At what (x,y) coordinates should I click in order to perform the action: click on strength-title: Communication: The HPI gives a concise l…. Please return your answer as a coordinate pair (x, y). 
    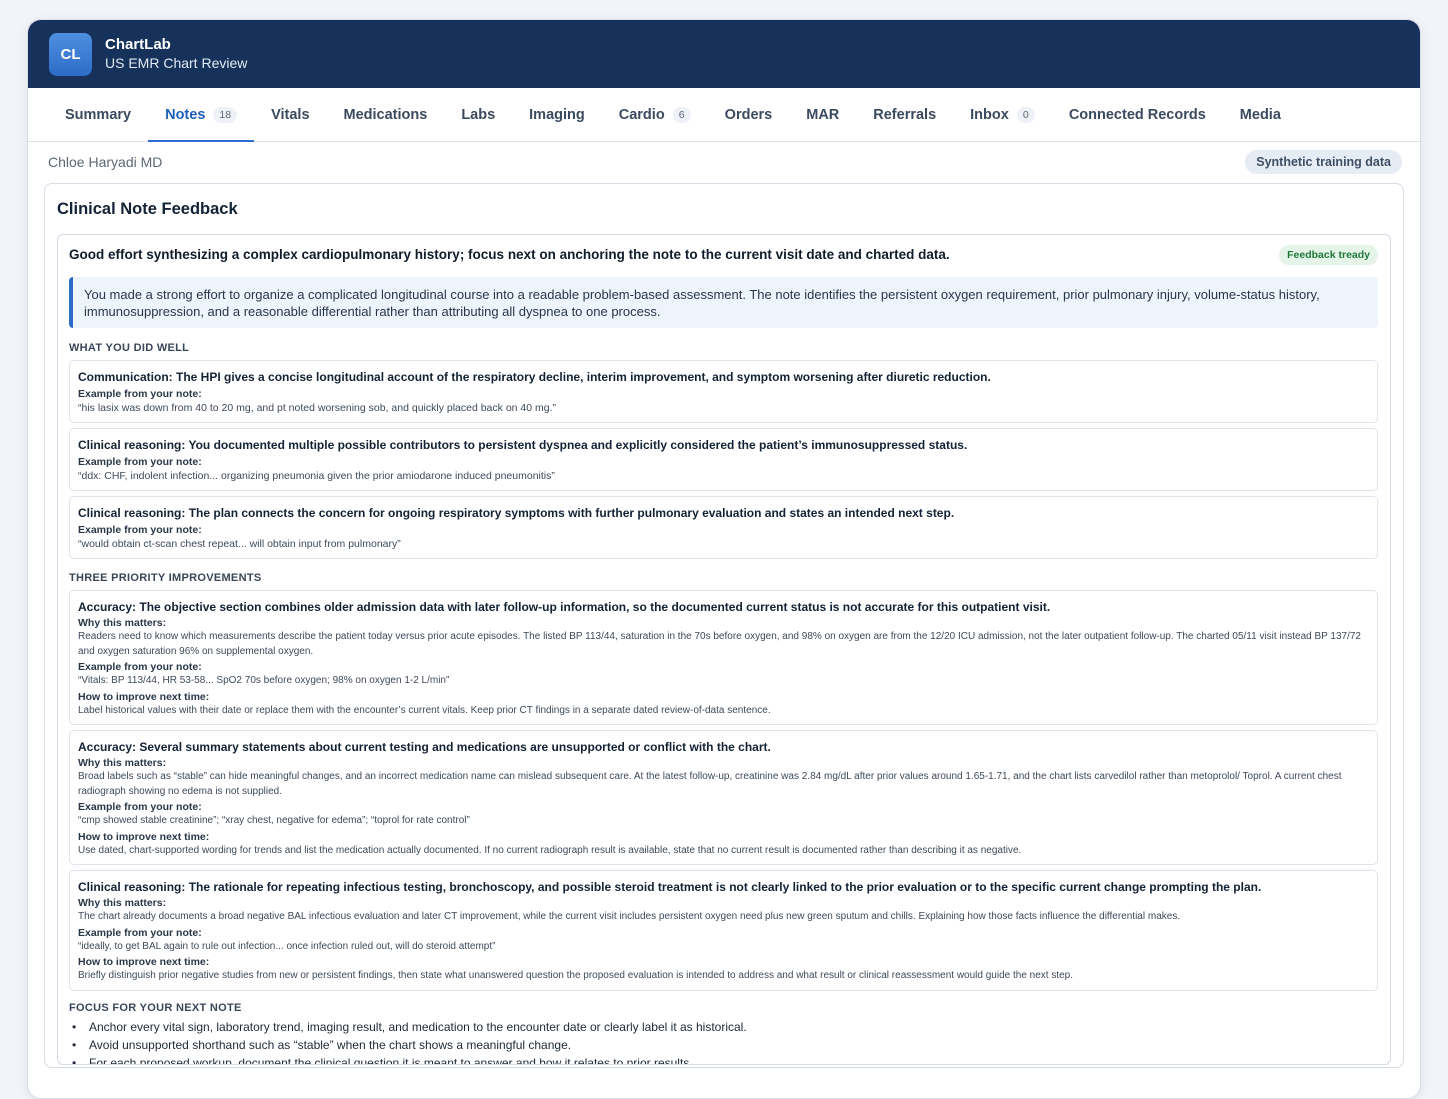
    Looking at the image, I should click on (534, 377).